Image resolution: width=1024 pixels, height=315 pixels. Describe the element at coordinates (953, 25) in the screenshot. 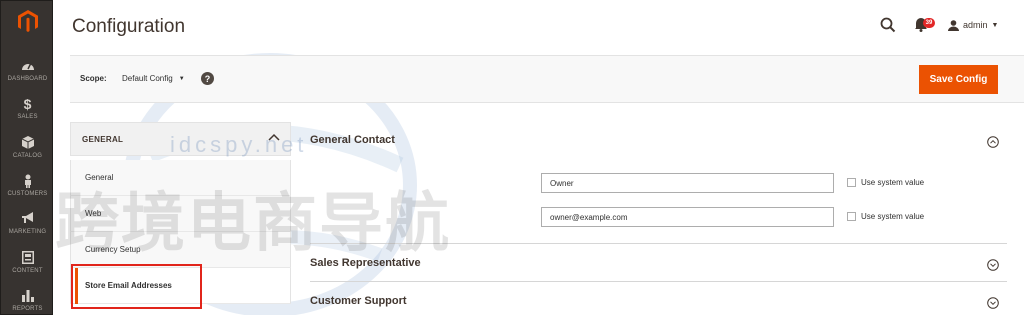

I see `user-icon` at that location.